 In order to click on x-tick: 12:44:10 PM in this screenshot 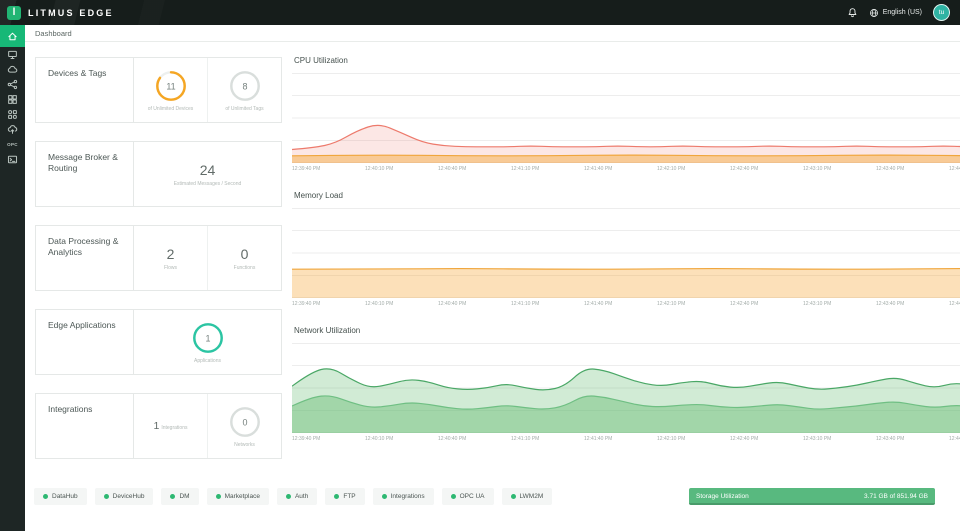, I will do `click(954, 169)`.